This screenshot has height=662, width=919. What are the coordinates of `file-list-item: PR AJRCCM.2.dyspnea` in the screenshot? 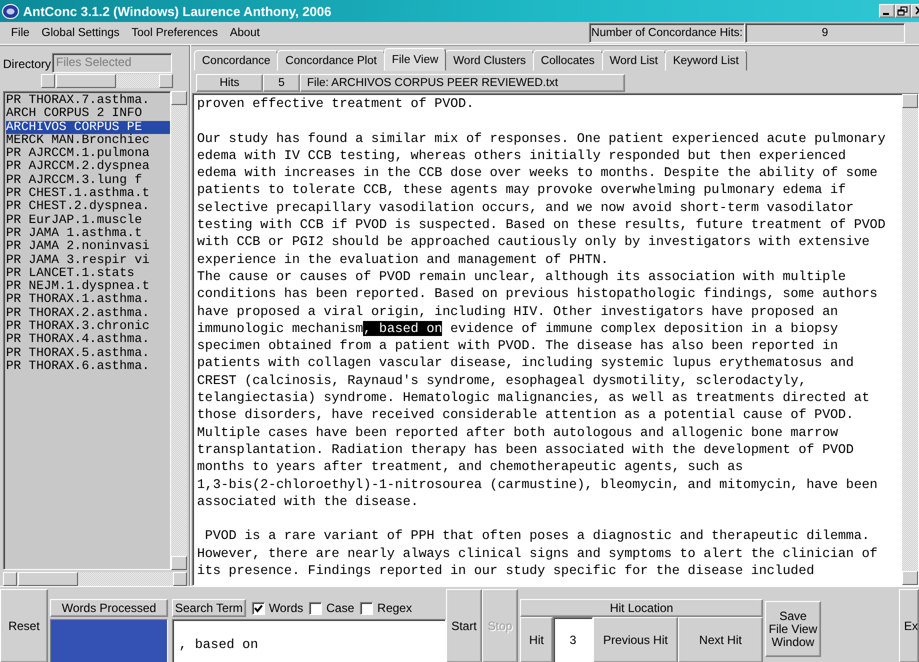 It's located at (78, 167).